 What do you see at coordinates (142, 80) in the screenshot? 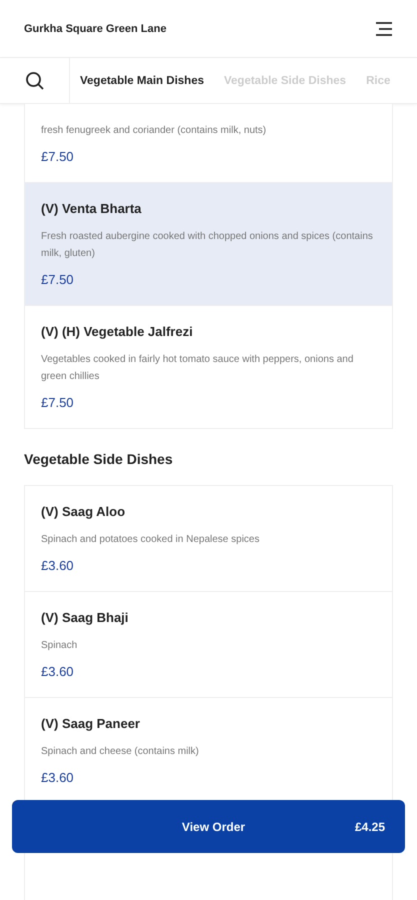
I see `category-tab: Vegetable Main Dishes` at bounding box center [142, 80].